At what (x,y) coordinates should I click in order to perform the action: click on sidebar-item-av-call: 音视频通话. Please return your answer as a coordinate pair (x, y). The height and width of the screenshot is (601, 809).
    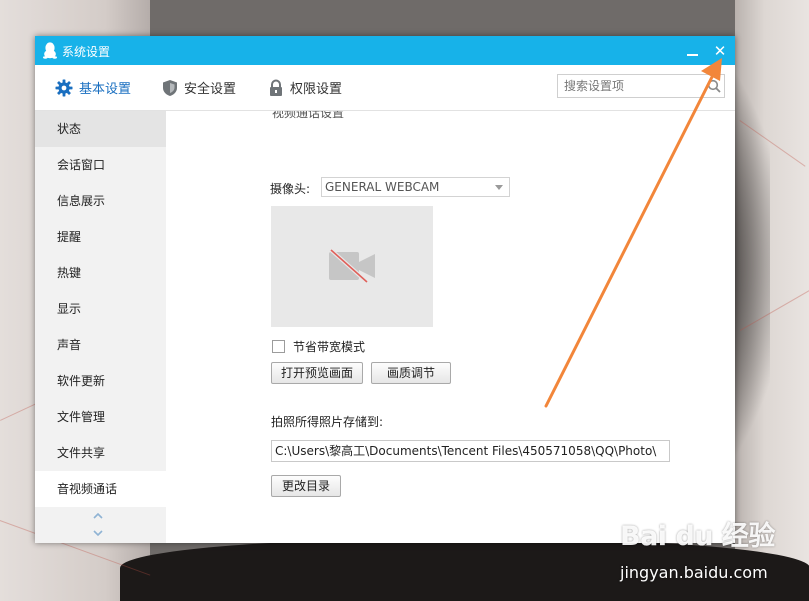
    Looking at the image, I should click on (100, 489).